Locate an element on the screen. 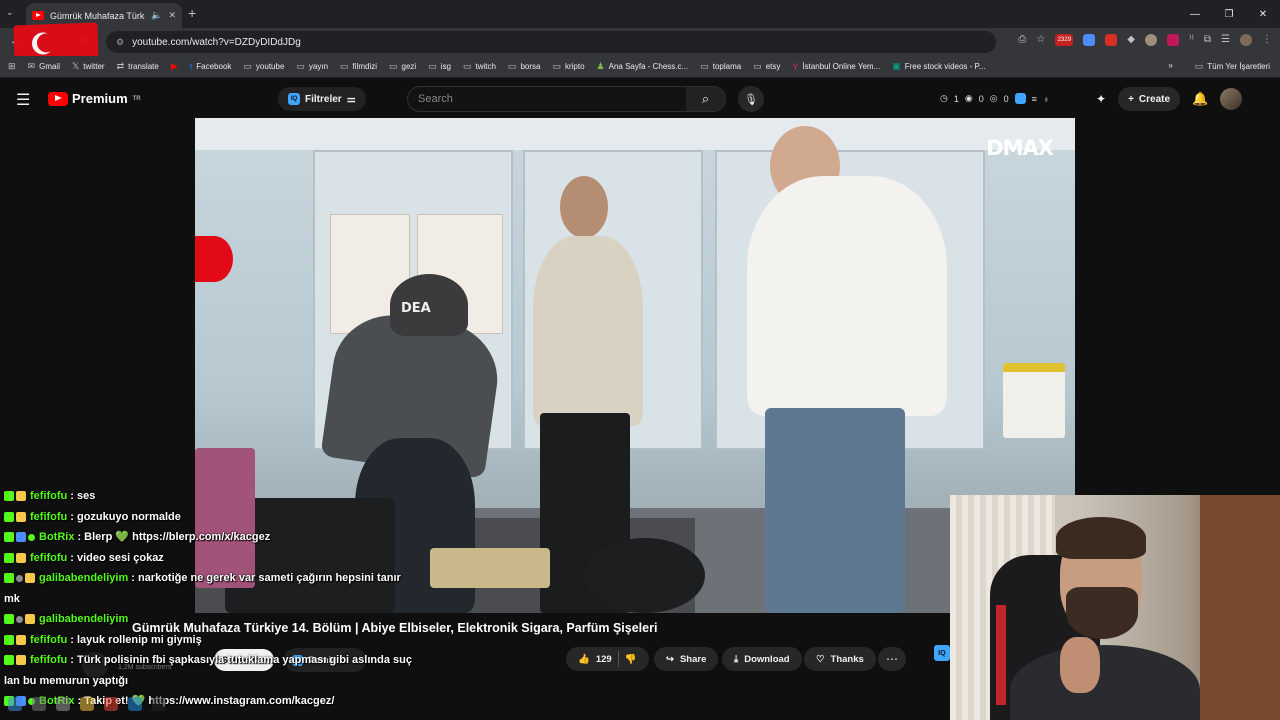 The width and height of the screenshot is (1280, 720). sliders-icon: ⚌ is located at coordinates (351, 99).